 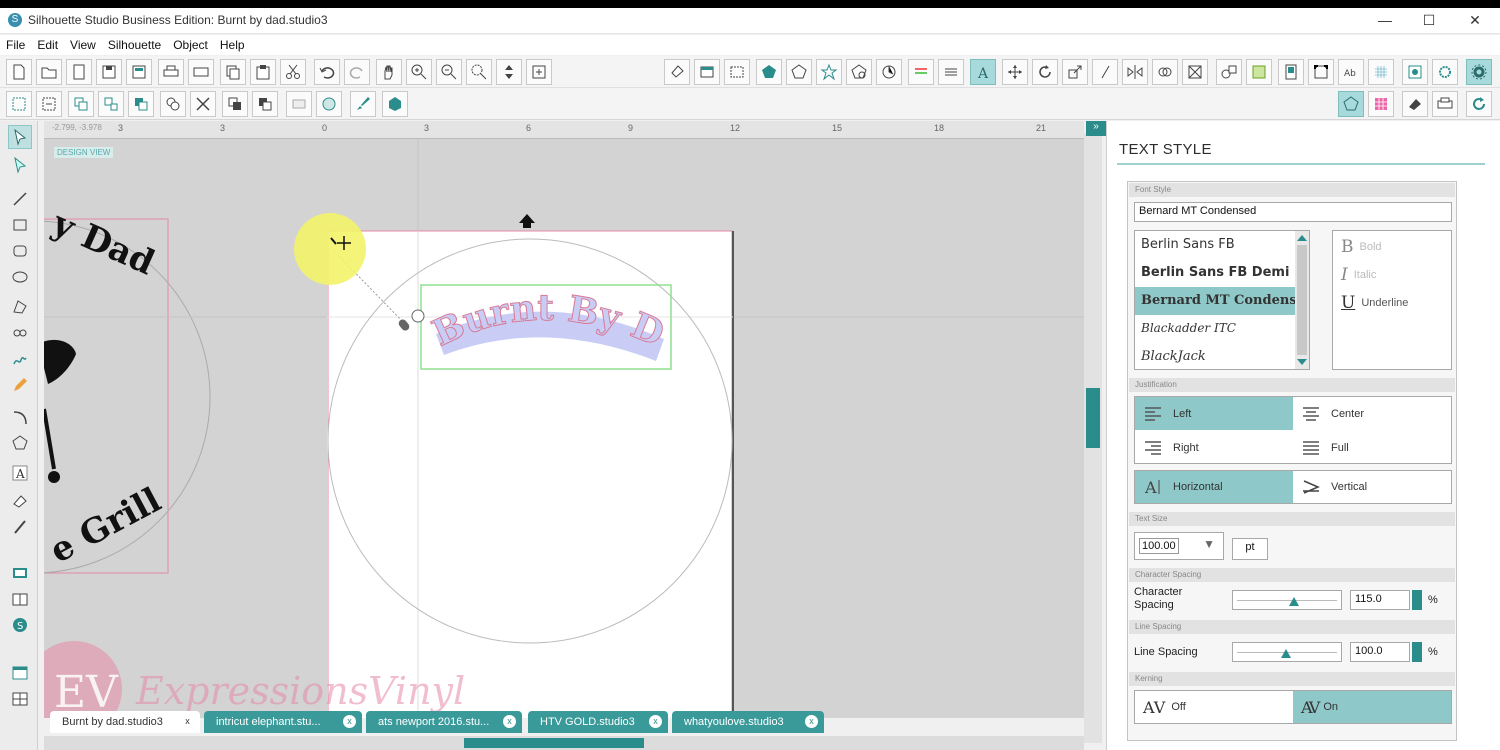 What do you see at coordinates (889, 72) in the screenshot?
I see `replicate-icon` at bounding box center [889, 72].